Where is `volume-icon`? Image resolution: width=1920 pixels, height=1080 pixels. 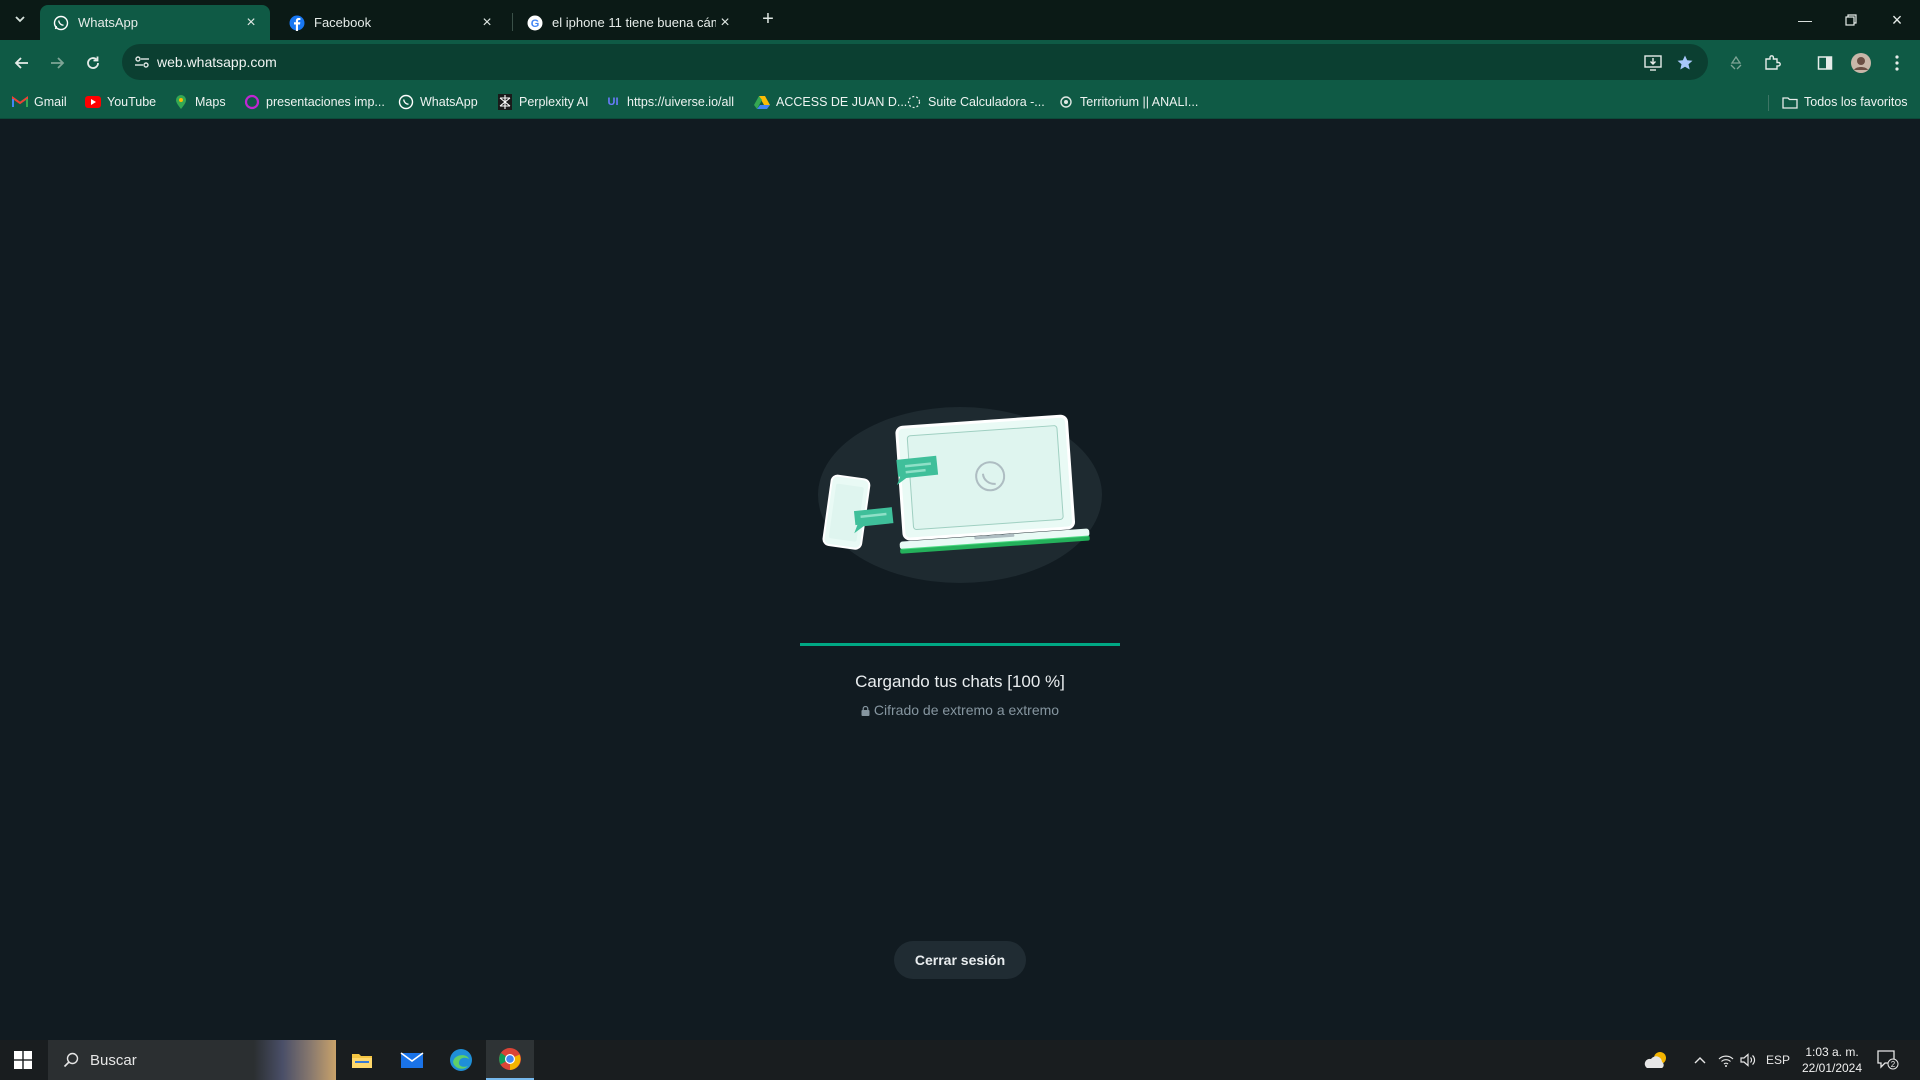
volume-icon is located at coordinates (1748, 1060).